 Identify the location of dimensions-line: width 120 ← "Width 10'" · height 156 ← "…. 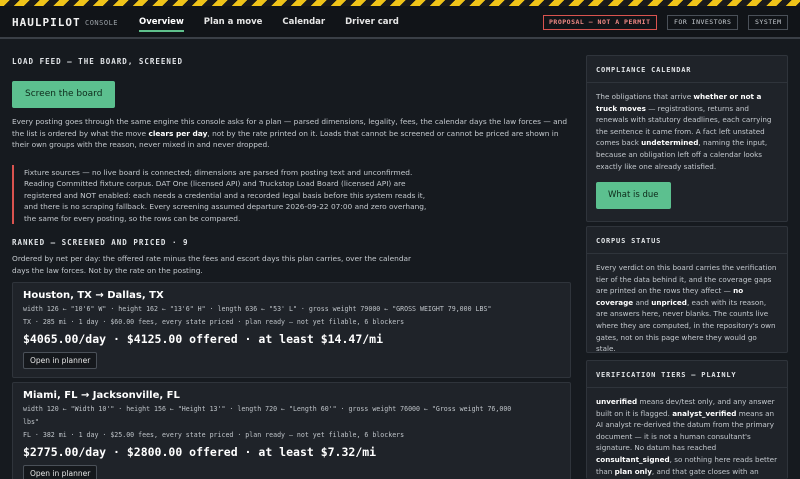
(267, 409).